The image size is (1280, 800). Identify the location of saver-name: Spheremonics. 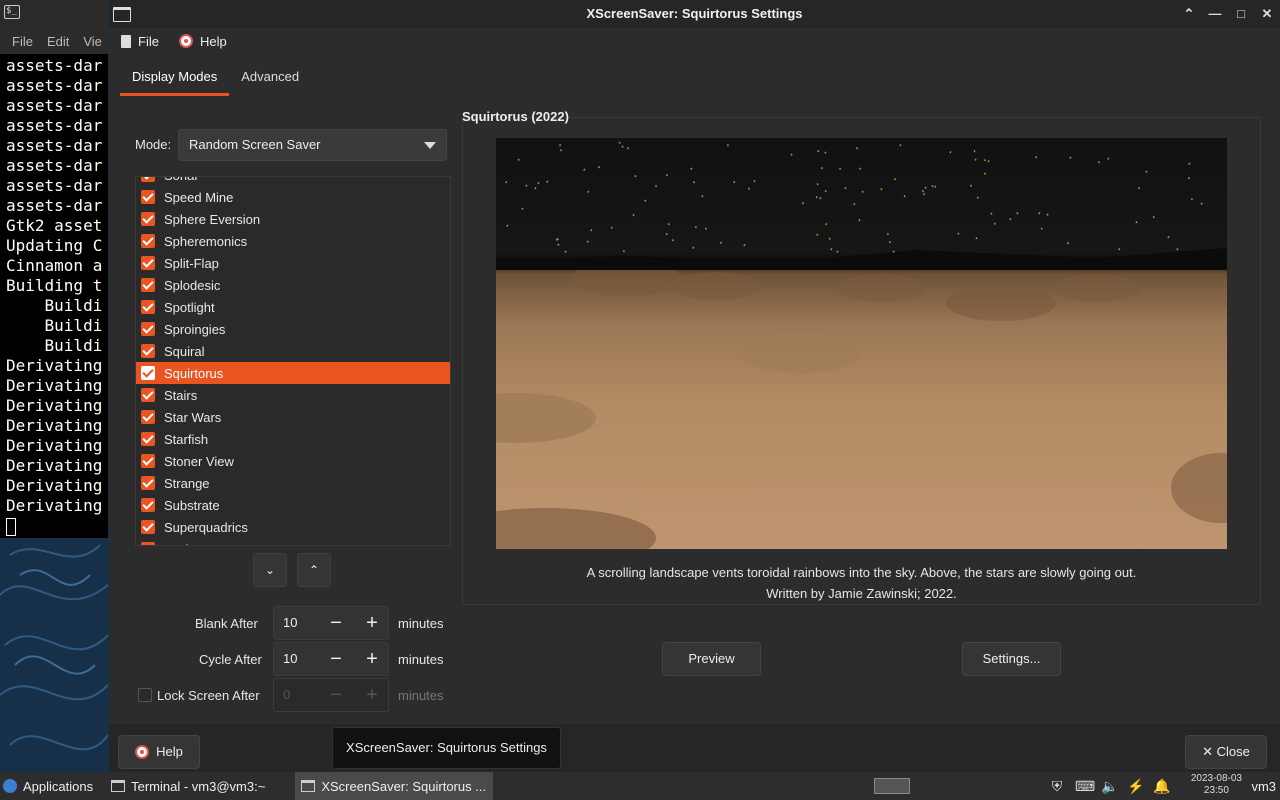
(206, 241).